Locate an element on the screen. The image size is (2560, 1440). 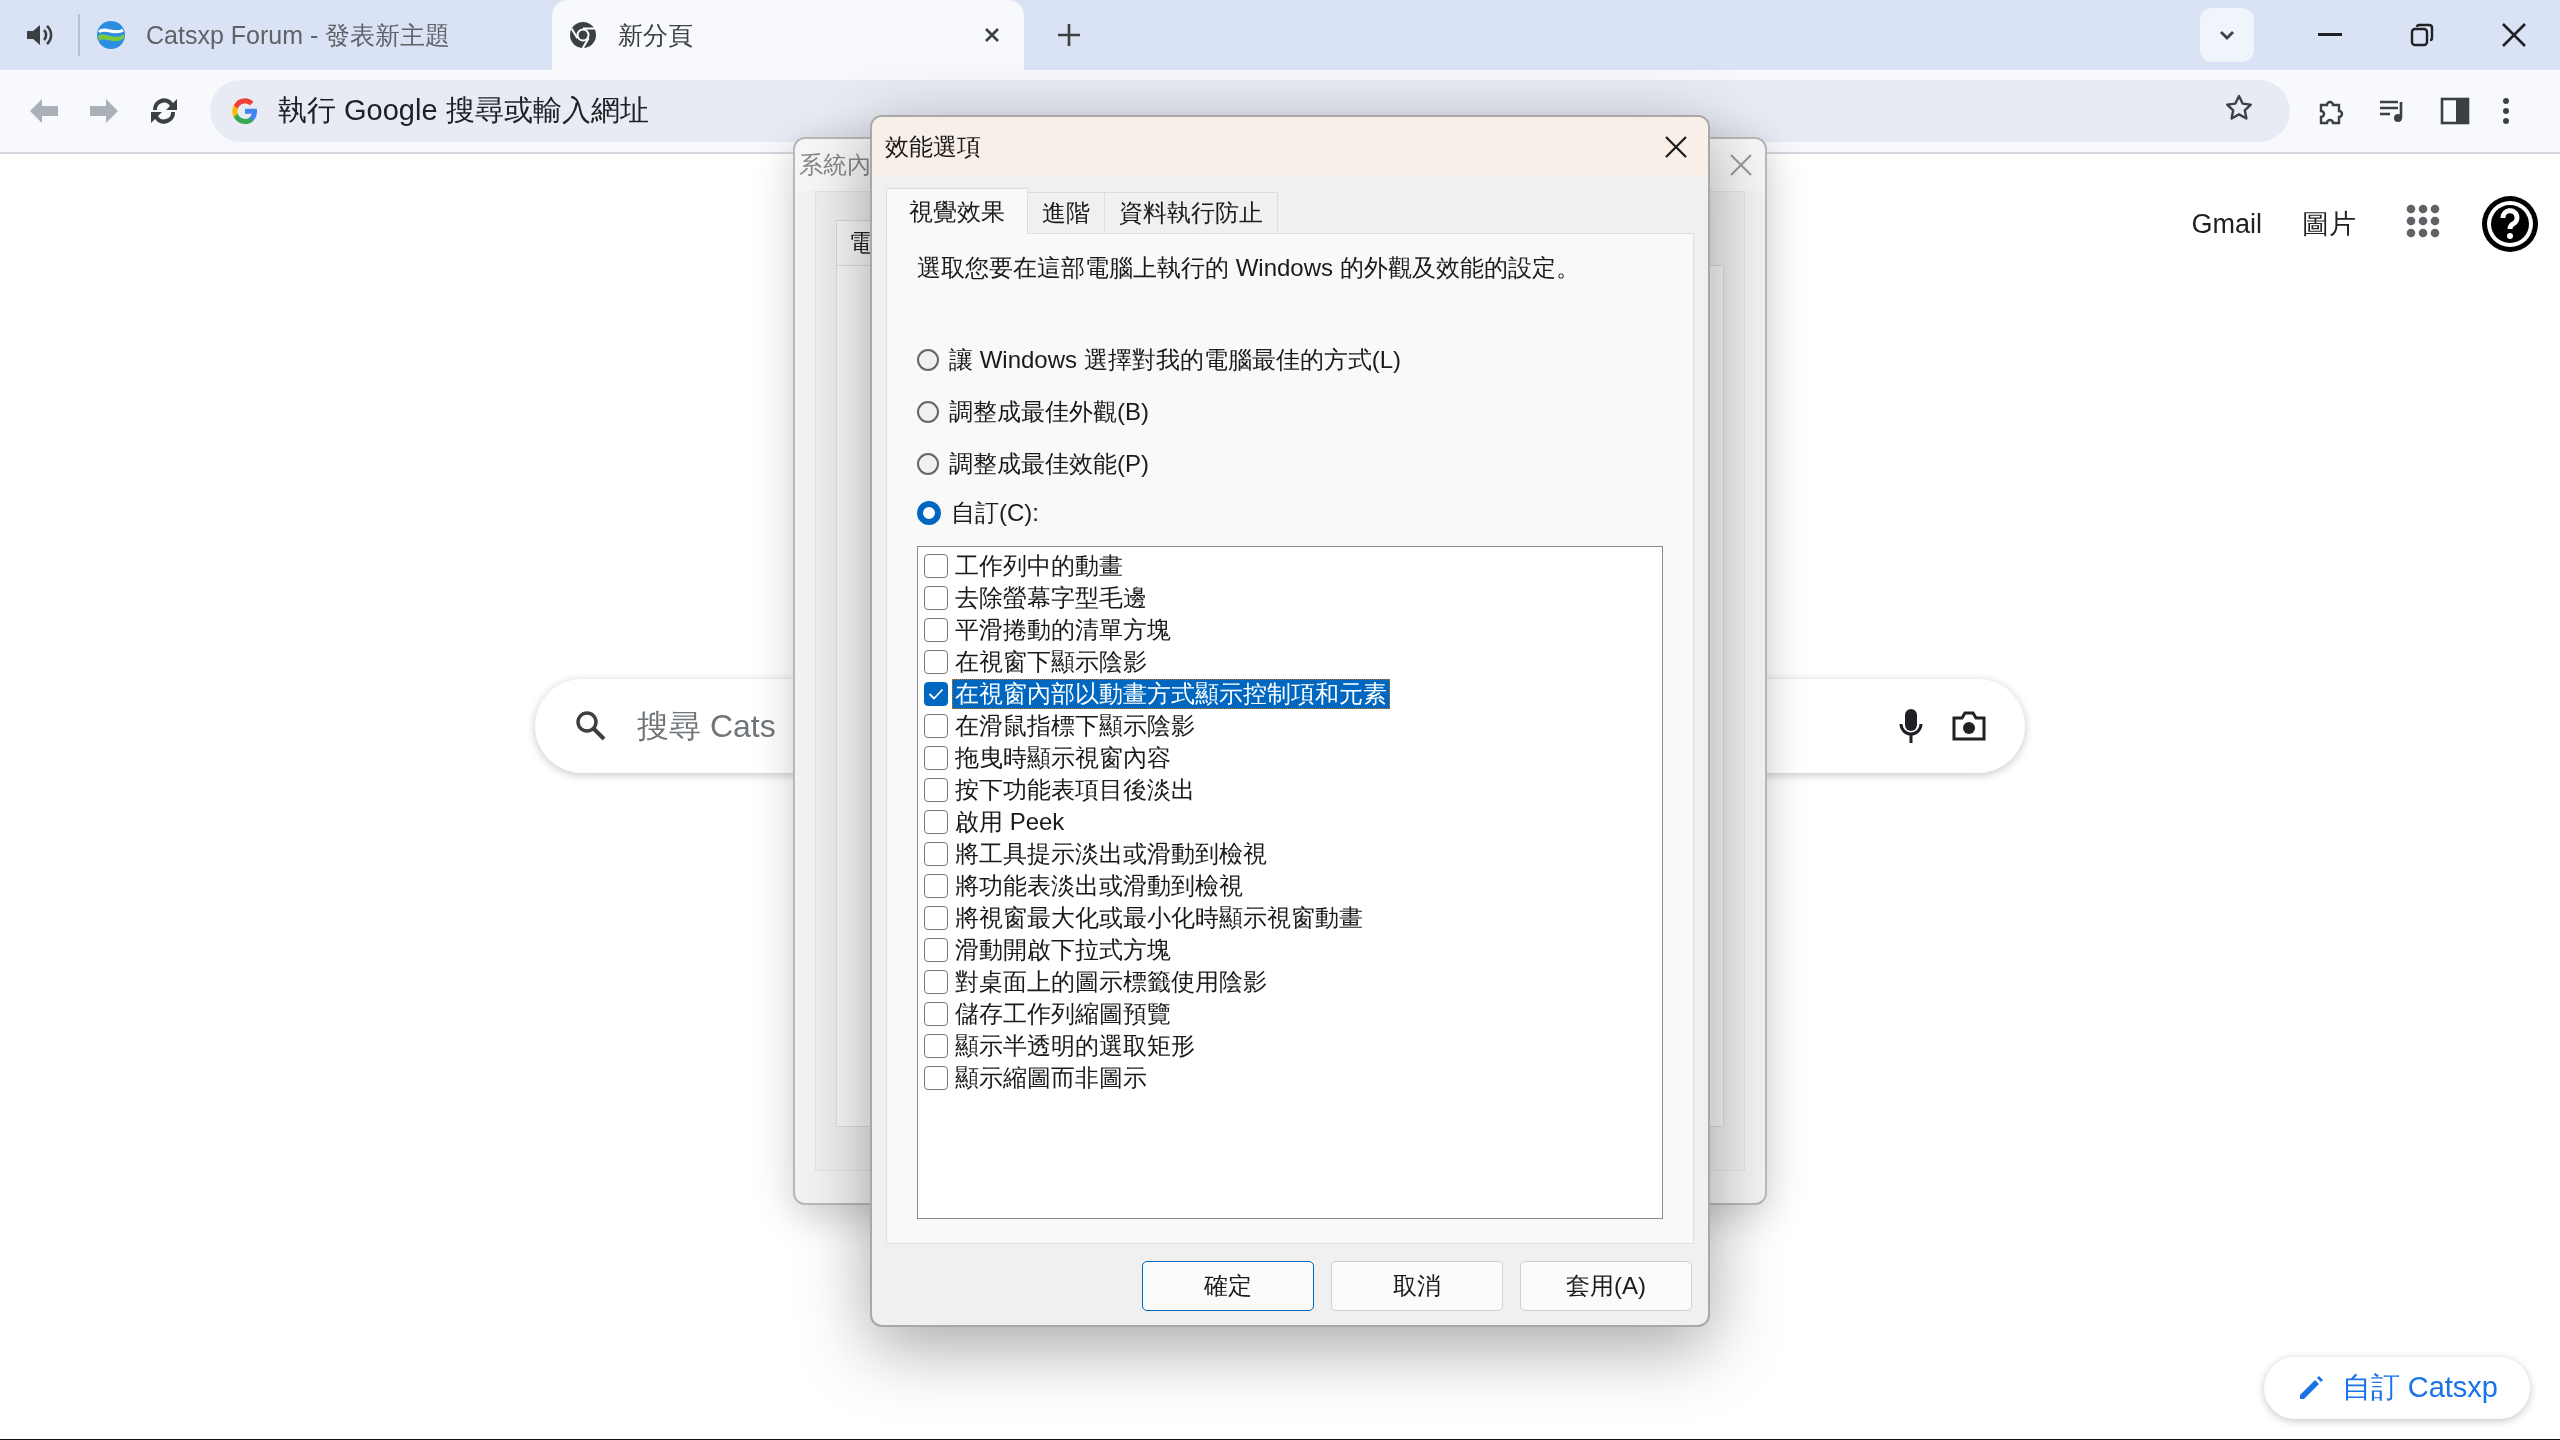
list-item: 在視窗下顯示陰影 is located at coordinates (1051, 662).